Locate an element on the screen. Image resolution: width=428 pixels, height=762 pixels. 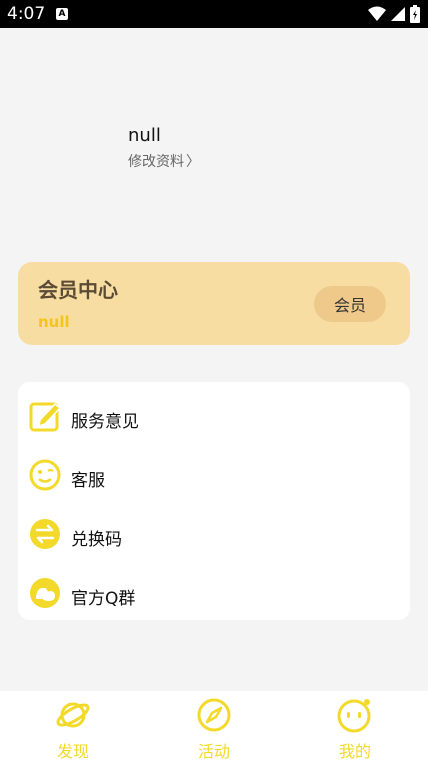
bottom-navigation: 发现 活动 我的 is located at coordinates (214, 726).